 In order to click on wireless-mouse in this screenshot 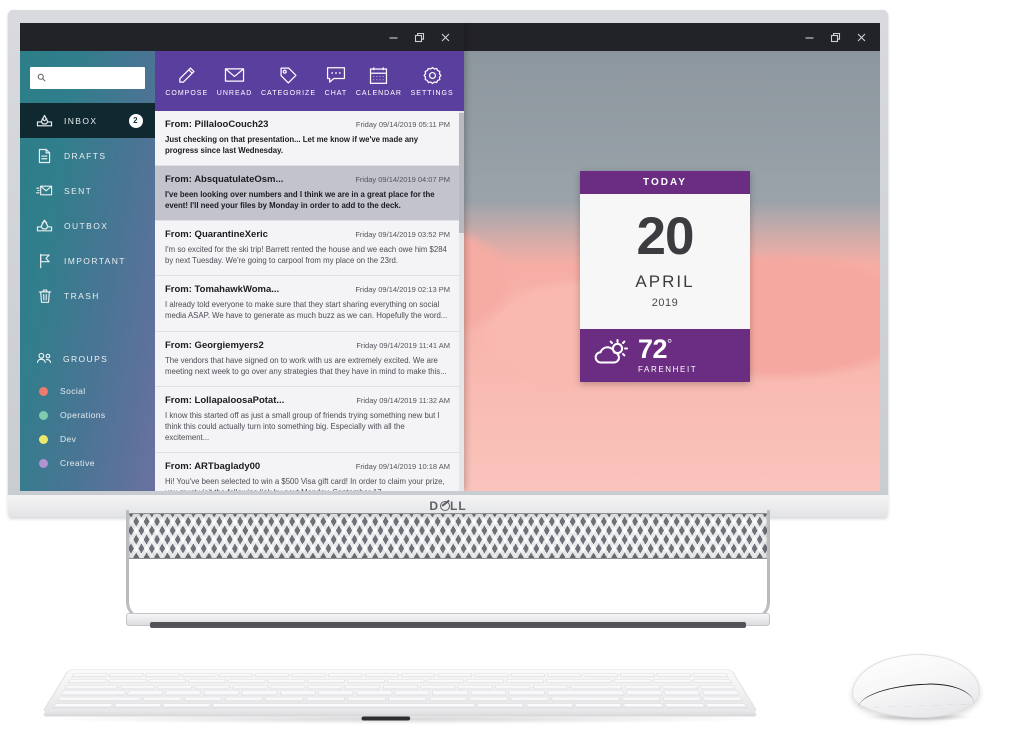, I will do `click(916, 686)`.